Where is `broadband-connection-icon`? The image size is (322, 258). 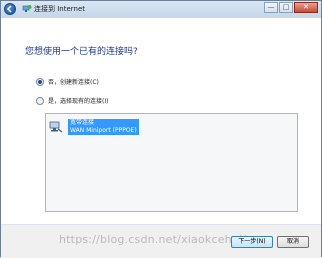 broadband-connection-icon is located at coordinates (56, 127).